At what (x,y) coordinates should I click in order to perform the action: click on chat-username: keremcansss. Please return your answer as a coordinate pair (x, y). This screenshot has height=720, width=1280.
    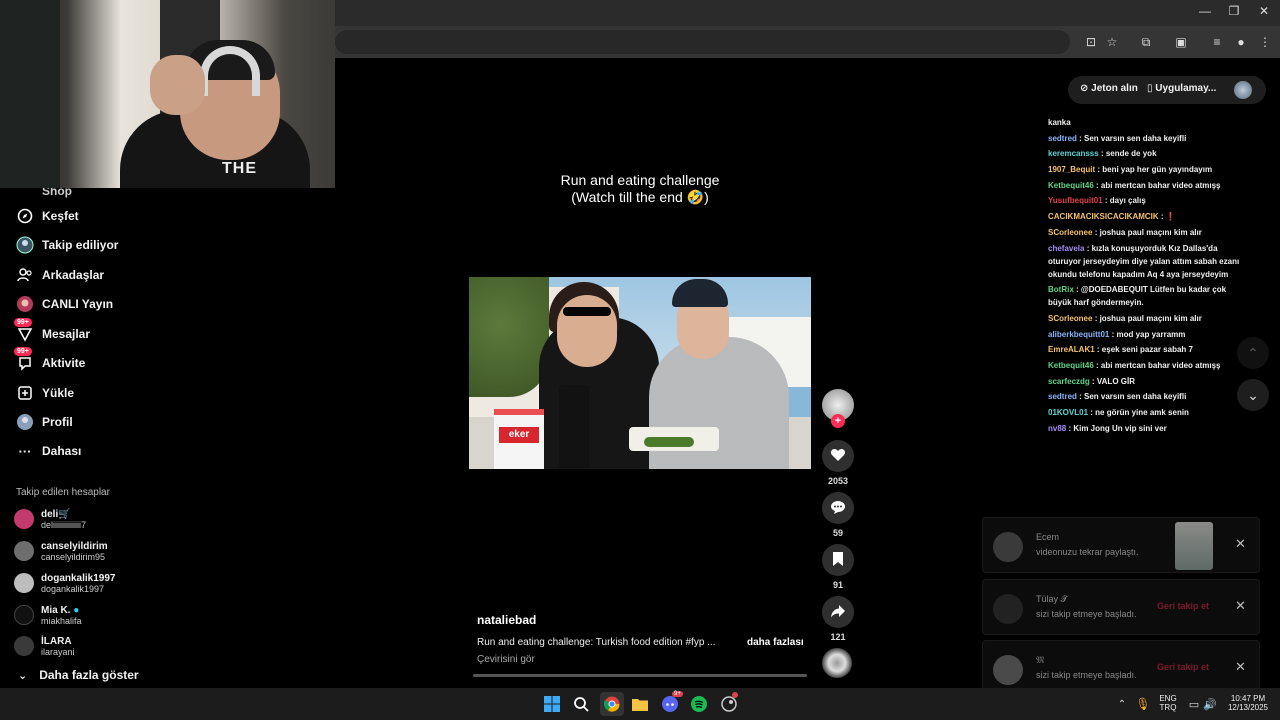
    Looking at the image, I should click on (1073, 153).